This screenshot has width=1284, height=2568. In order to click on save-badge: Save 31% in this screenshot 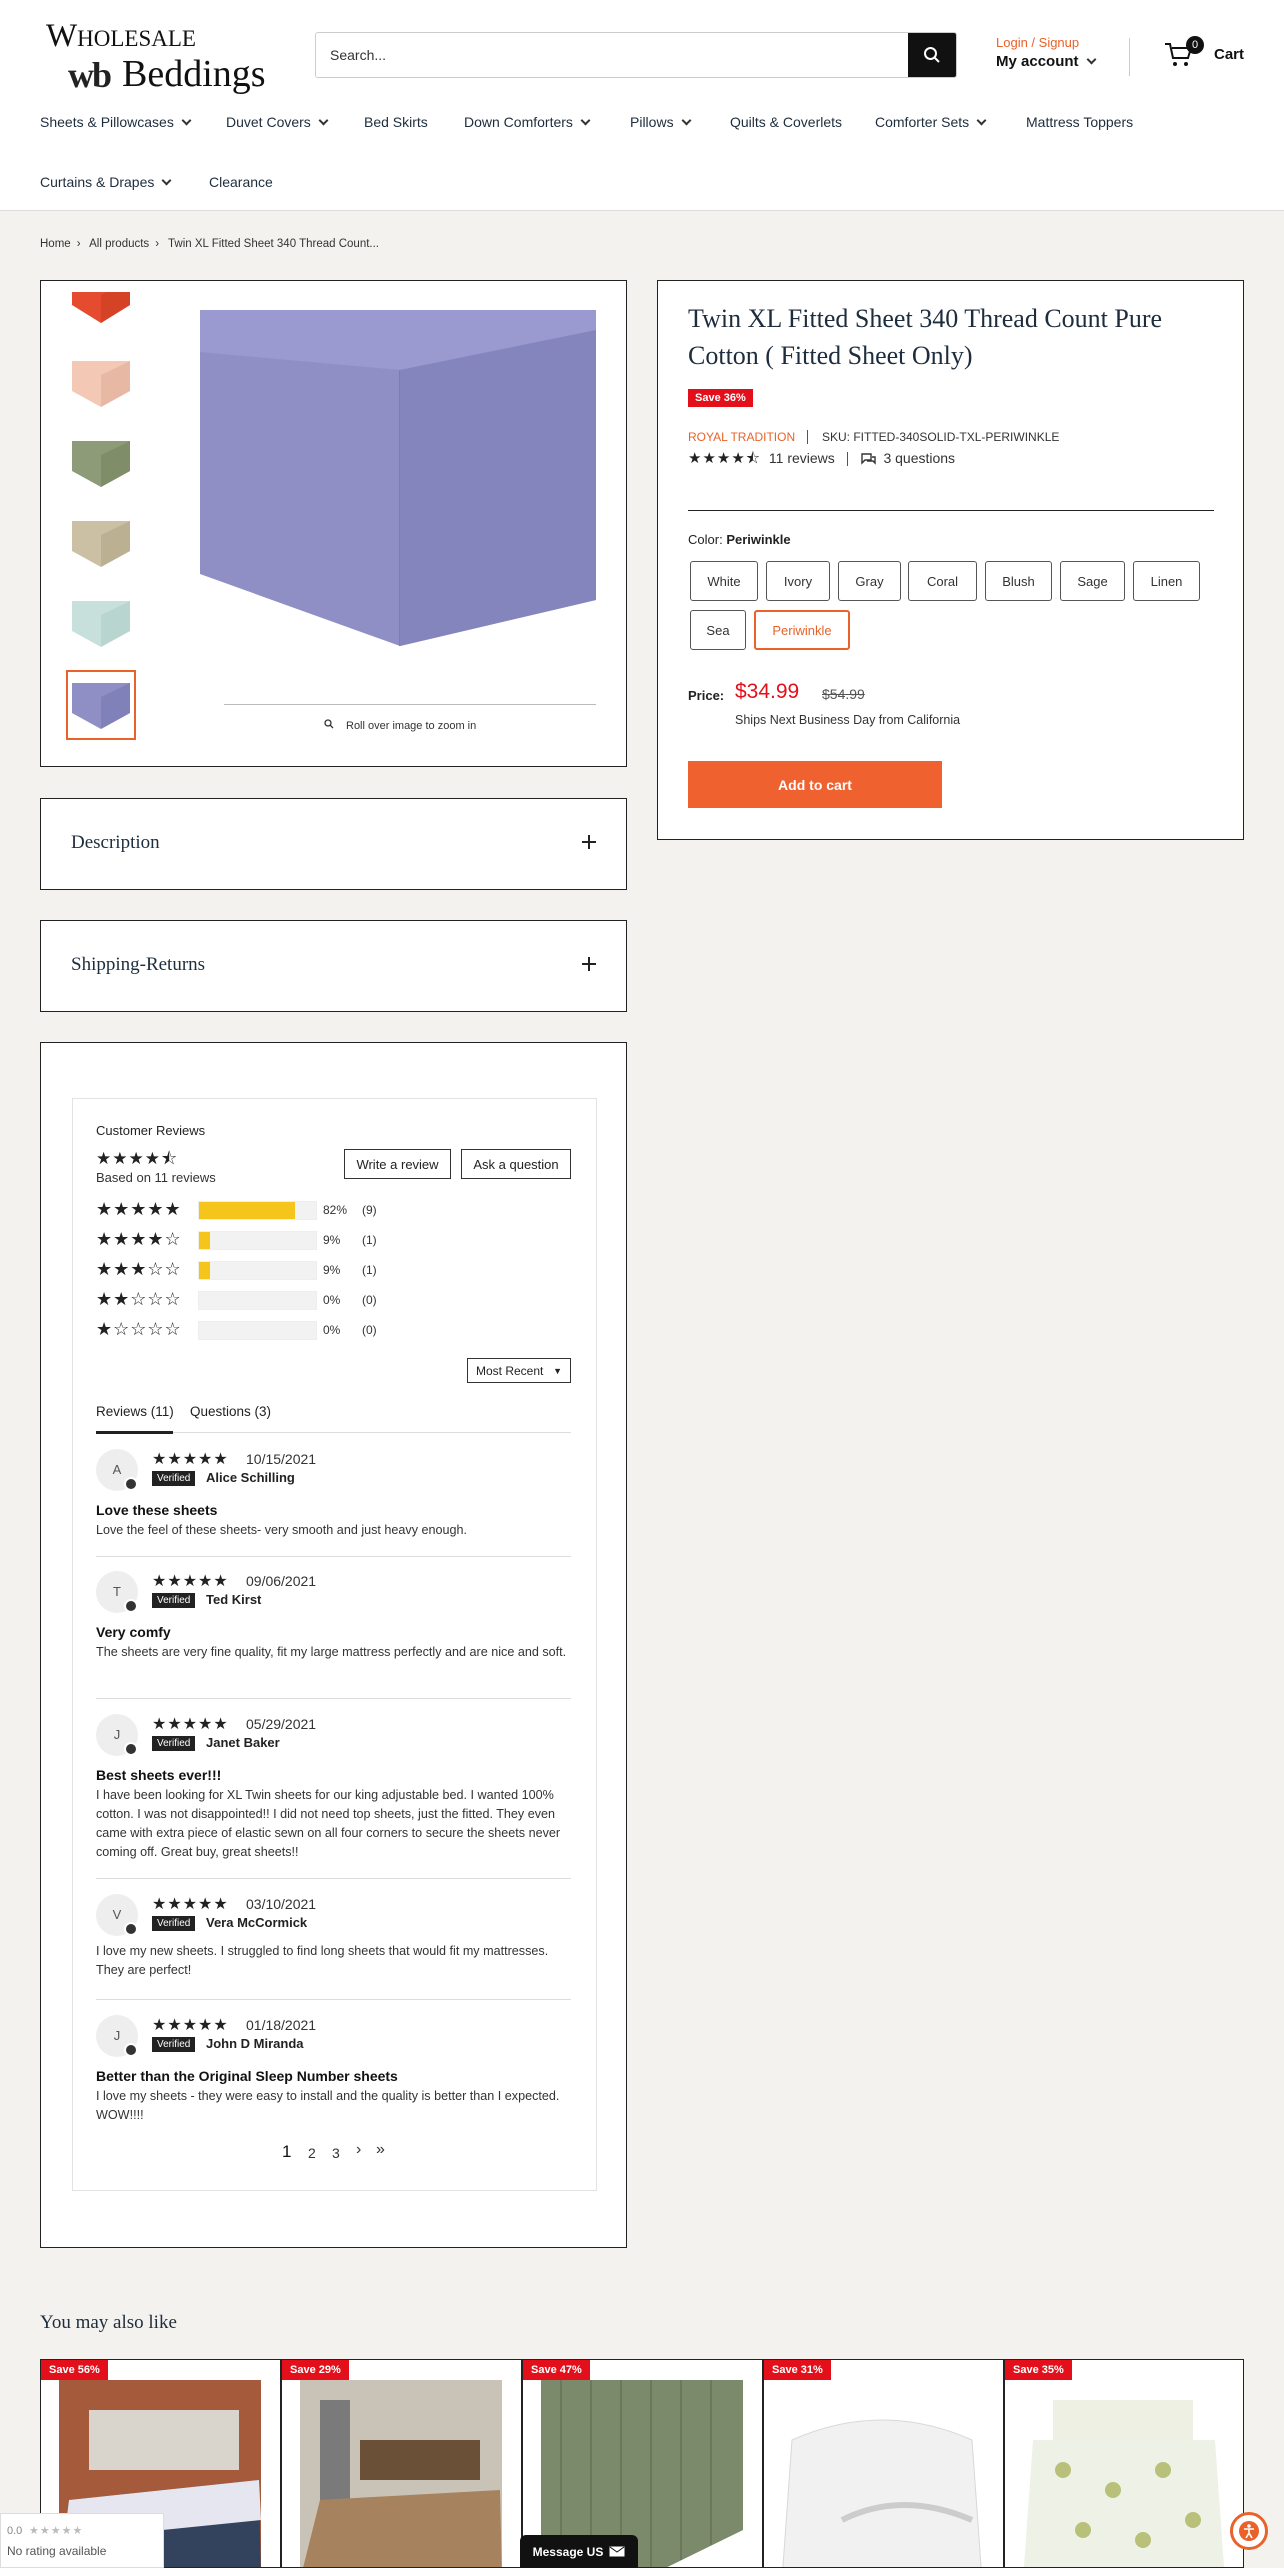, I will do `click(797, 2370)`.